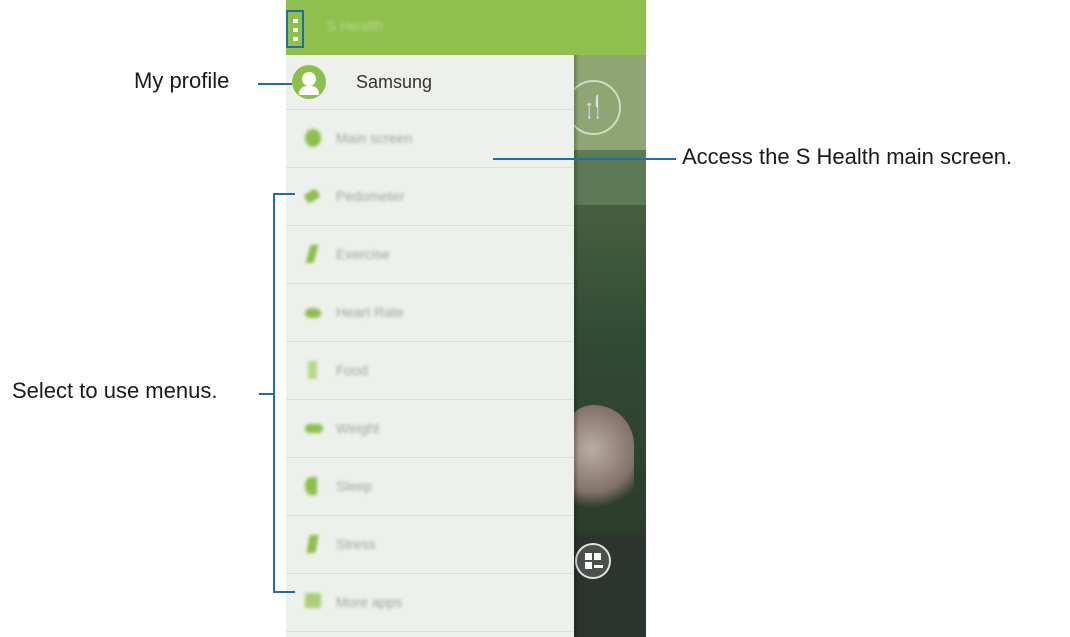 The image size is (1070, 637). What do you see at coordinates (309, 79) in the screenshot?
I see `avatar-face` at bounding box center [309, 79].